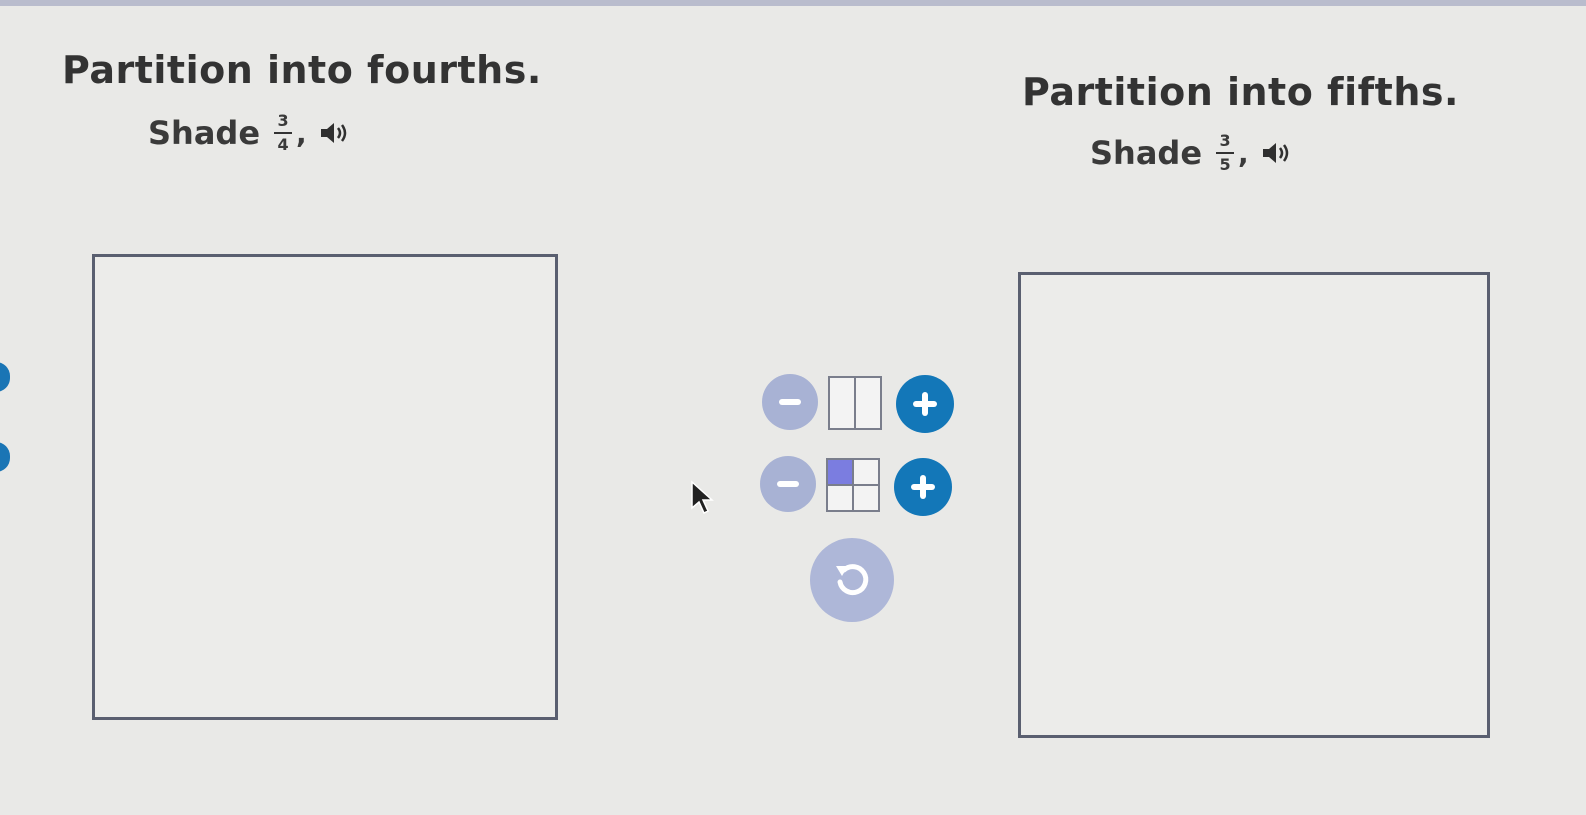 The image size is (1586, 815). What do you see at coordinates (793, 3) in the screenshot?
I see `top-progress-bar` at bounding box center [793, 3].